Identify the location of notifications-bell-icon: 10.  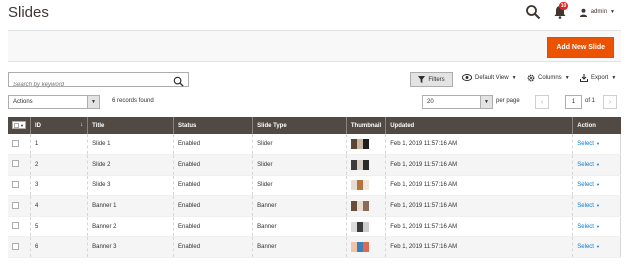
(561, 10).